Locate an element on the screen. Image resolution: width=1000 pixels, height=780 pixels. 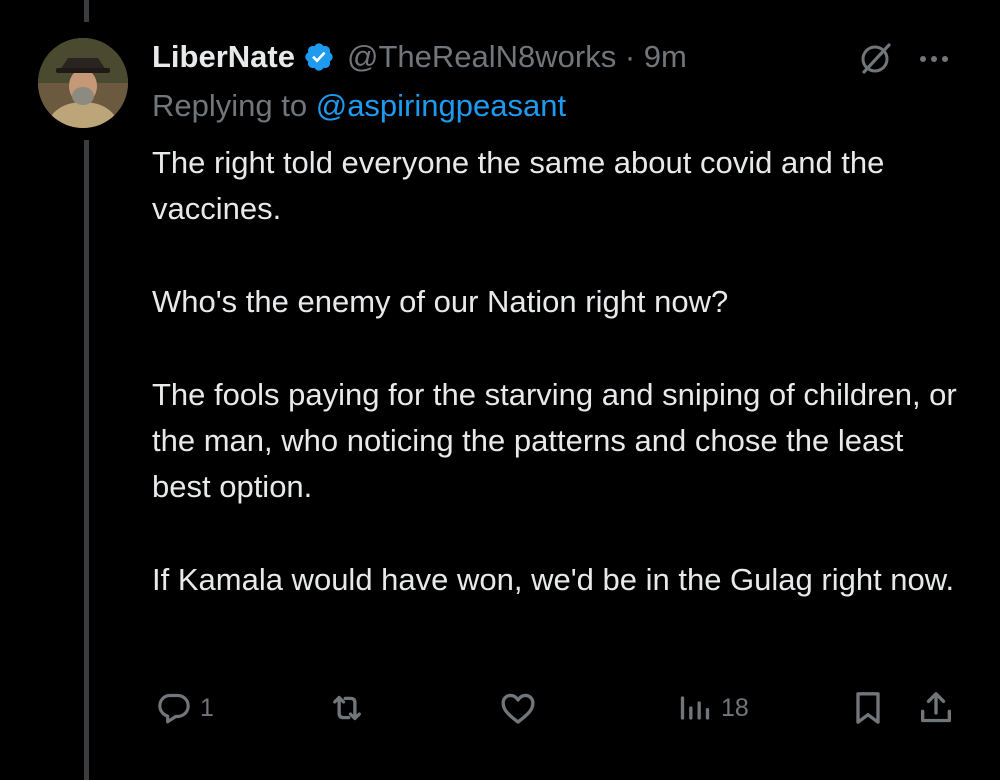
heart-icon is located at coordinates (518, 708).